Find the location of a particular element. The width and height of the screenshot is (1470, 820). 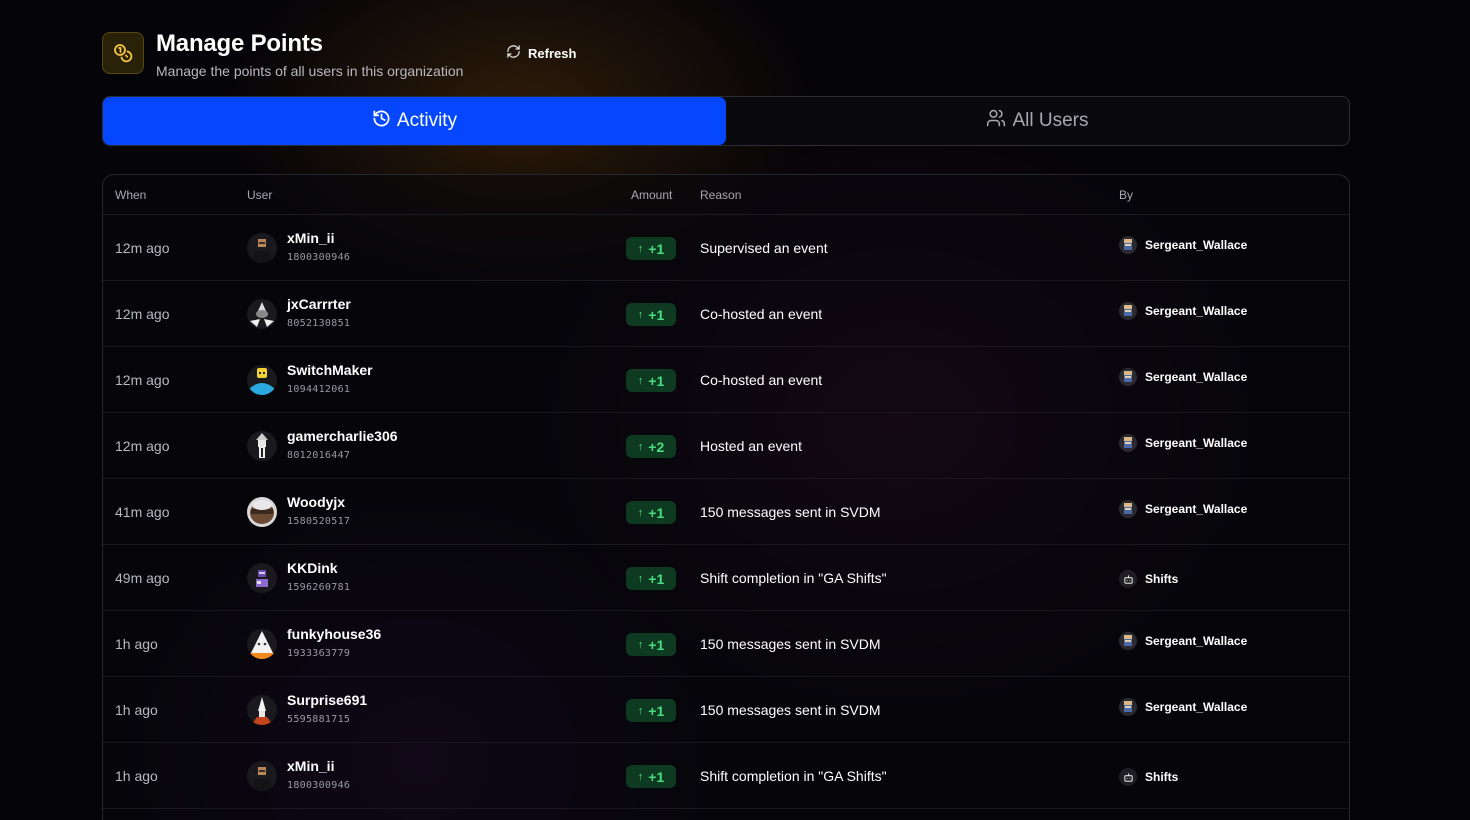

column-user: User is located at coordinates (260, 195).